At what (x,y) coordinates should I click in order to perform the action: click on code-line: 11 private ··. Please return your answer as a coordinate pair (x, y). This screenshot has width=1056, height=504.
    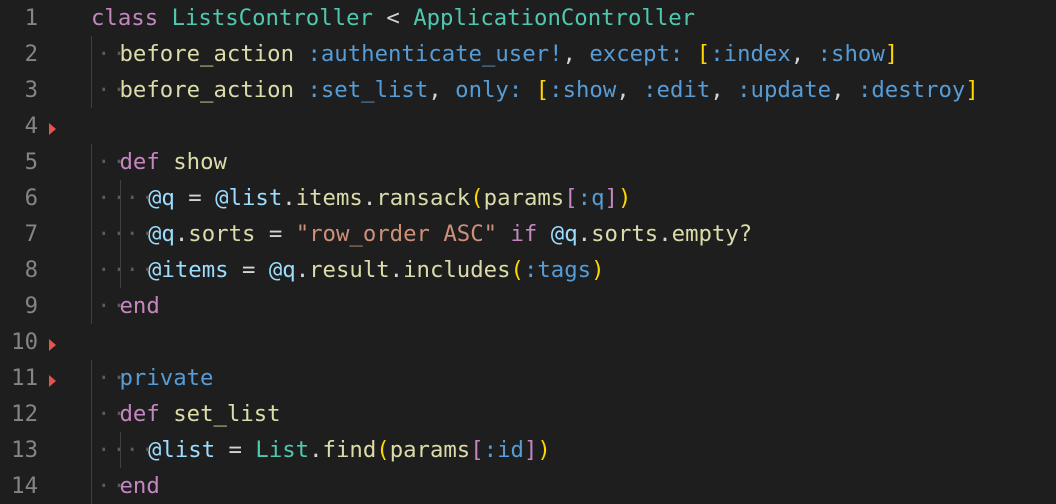
    Looking at the image, I should click on (528, 378).